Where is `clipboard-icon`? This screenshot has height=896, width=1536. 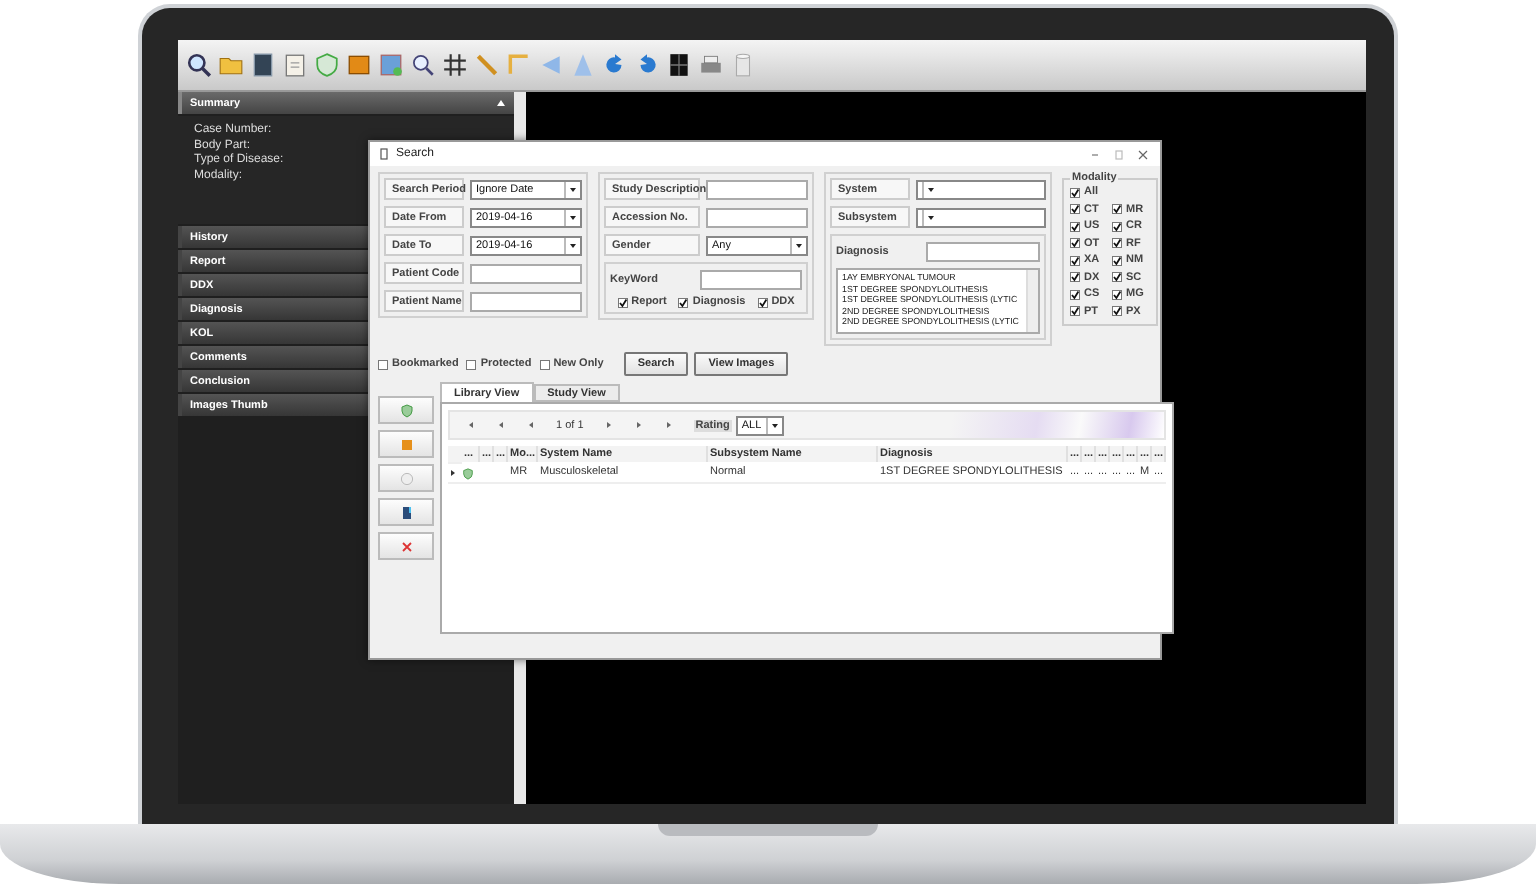 clipboard-icon is located at coordinates (295, 65).